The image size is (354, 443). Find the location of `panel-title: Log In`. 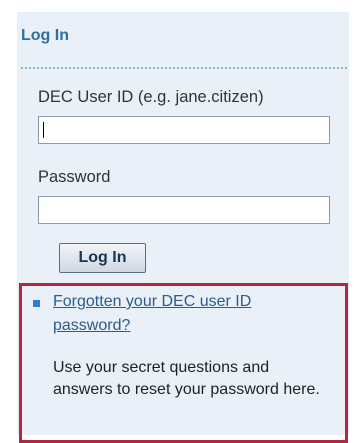

panel-title: Log In is located at coordinates (45, 35).